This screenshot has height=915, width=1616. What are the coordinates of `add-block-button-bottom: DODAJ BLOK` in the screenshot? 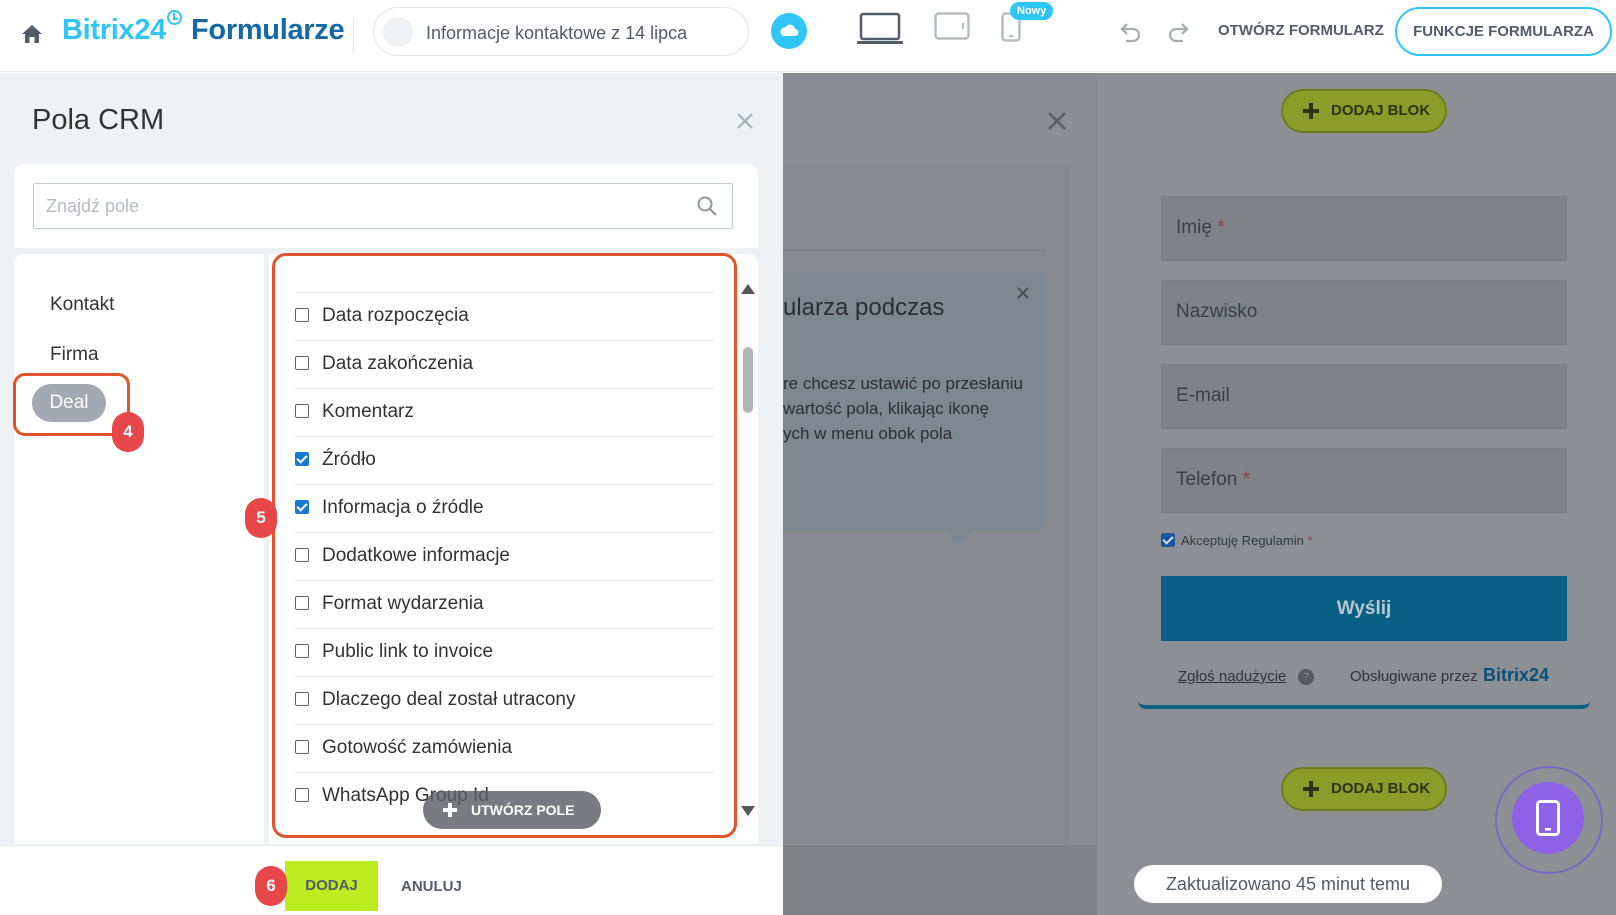 It's located at (1364, 789).